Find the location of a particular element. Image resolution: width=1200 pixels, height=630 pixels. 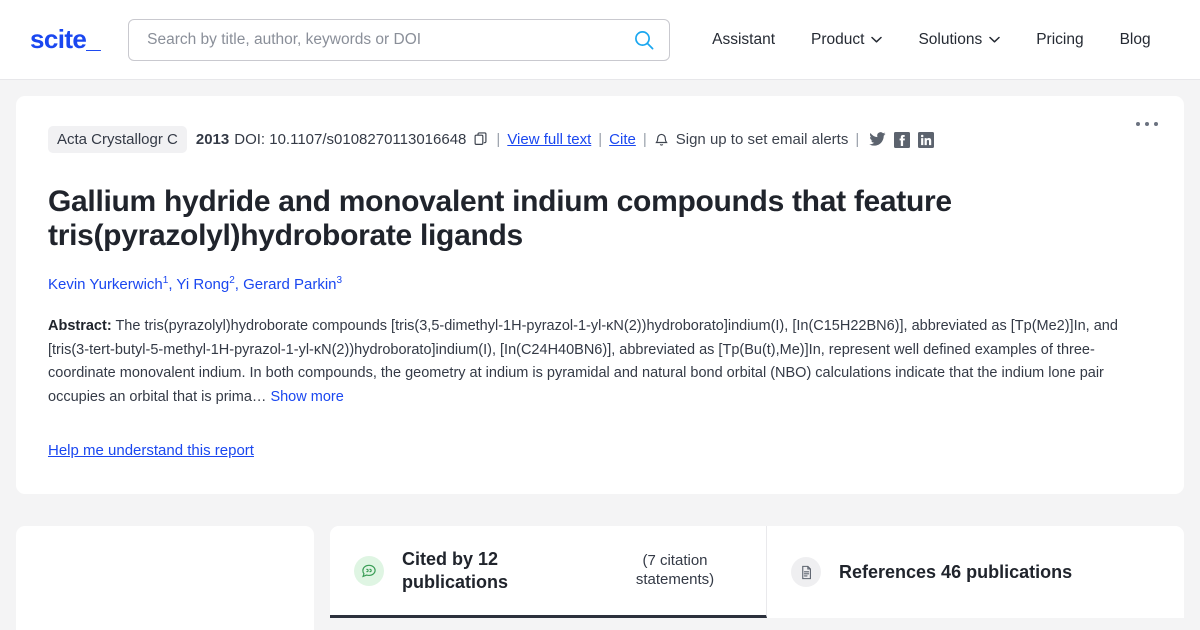

quote-bubble-icon is located at coordinates (369, 570).